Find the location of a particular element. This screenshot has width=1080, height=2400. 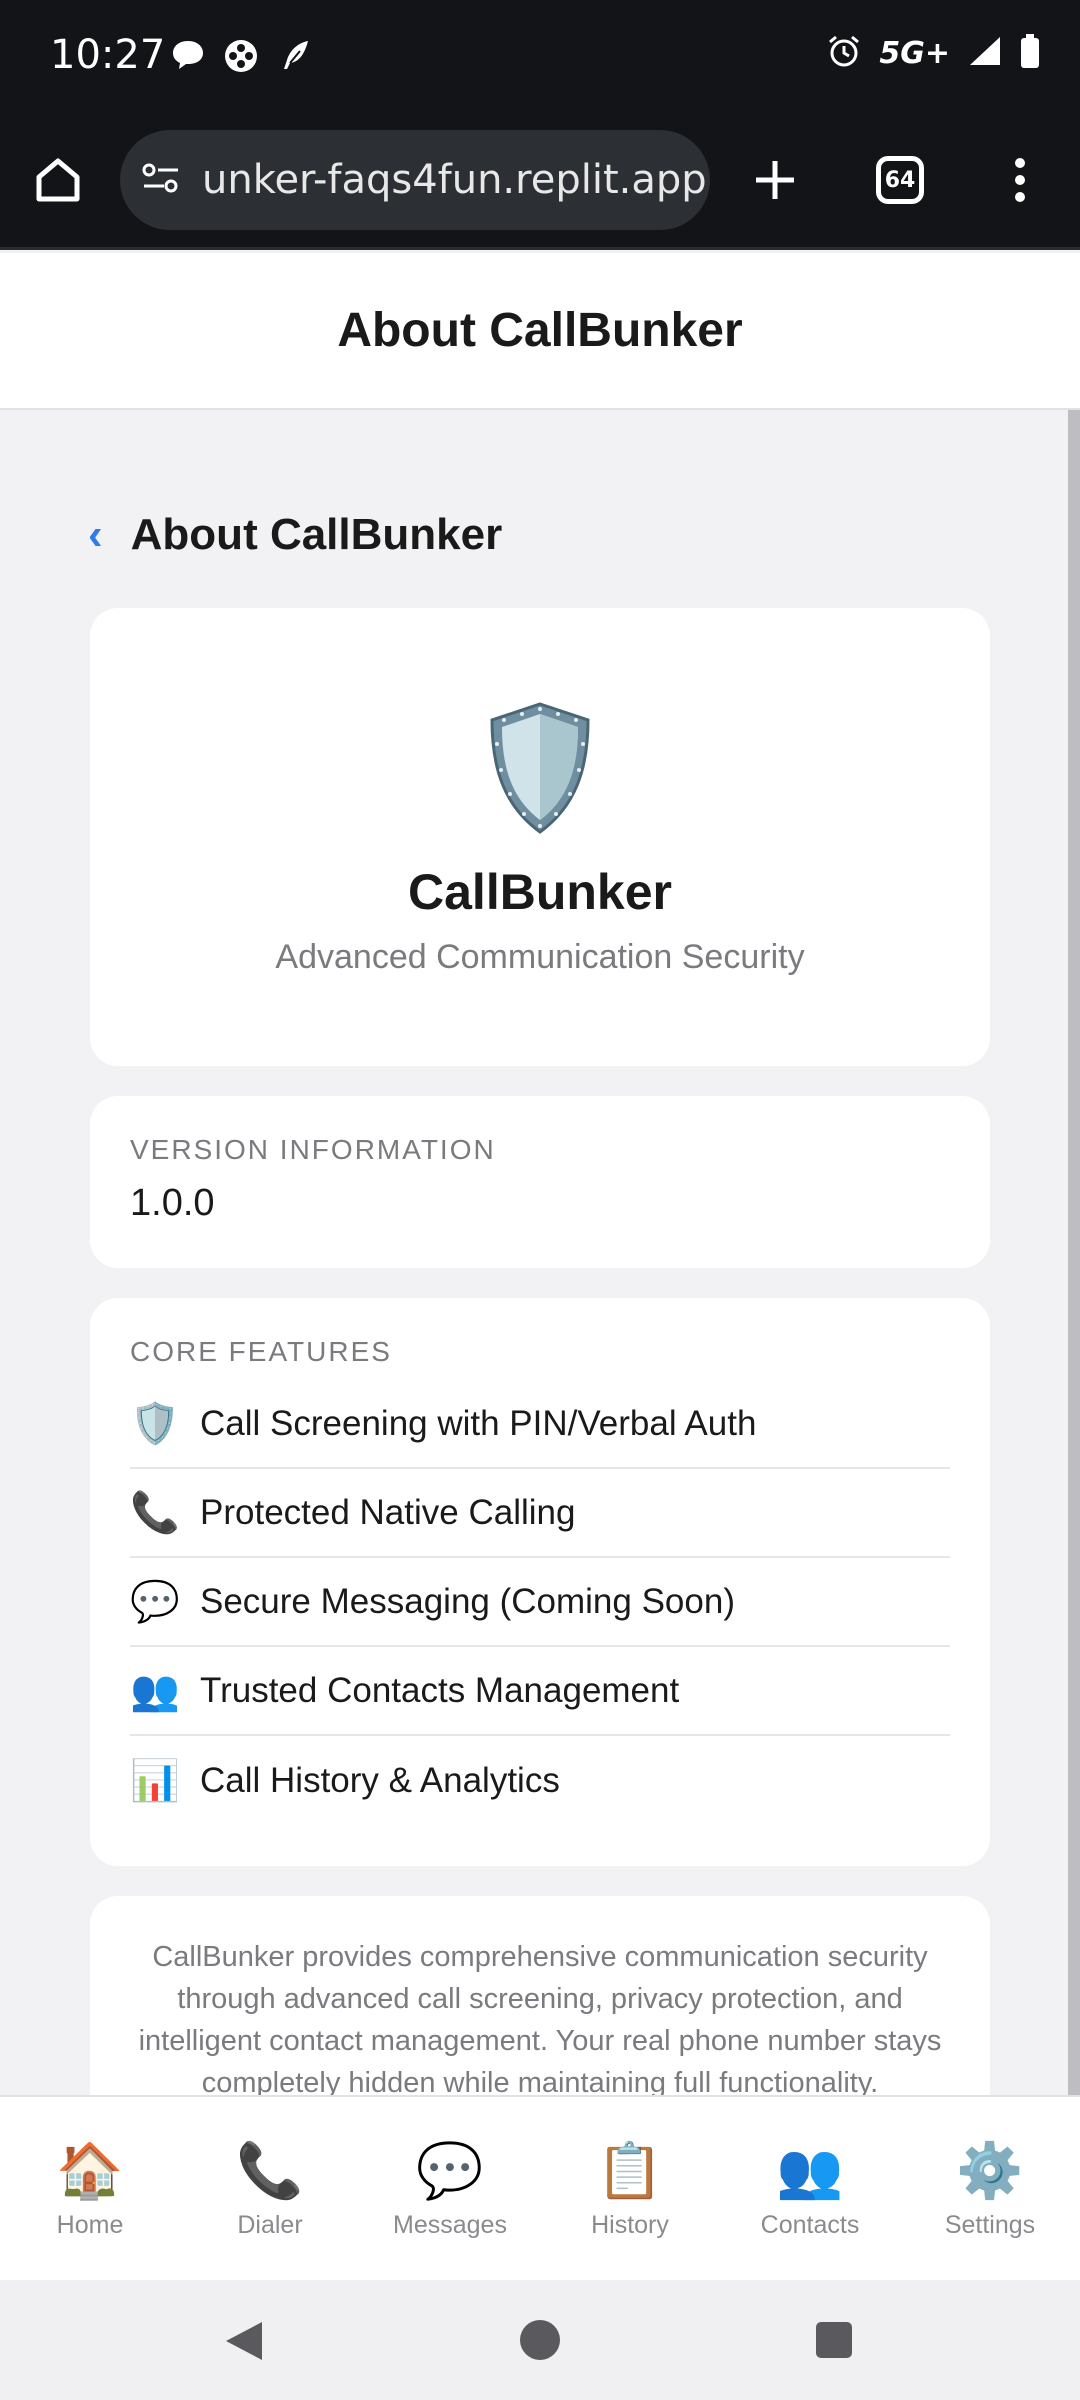

status-time: 10:27 is located at coordinates (108, 55).